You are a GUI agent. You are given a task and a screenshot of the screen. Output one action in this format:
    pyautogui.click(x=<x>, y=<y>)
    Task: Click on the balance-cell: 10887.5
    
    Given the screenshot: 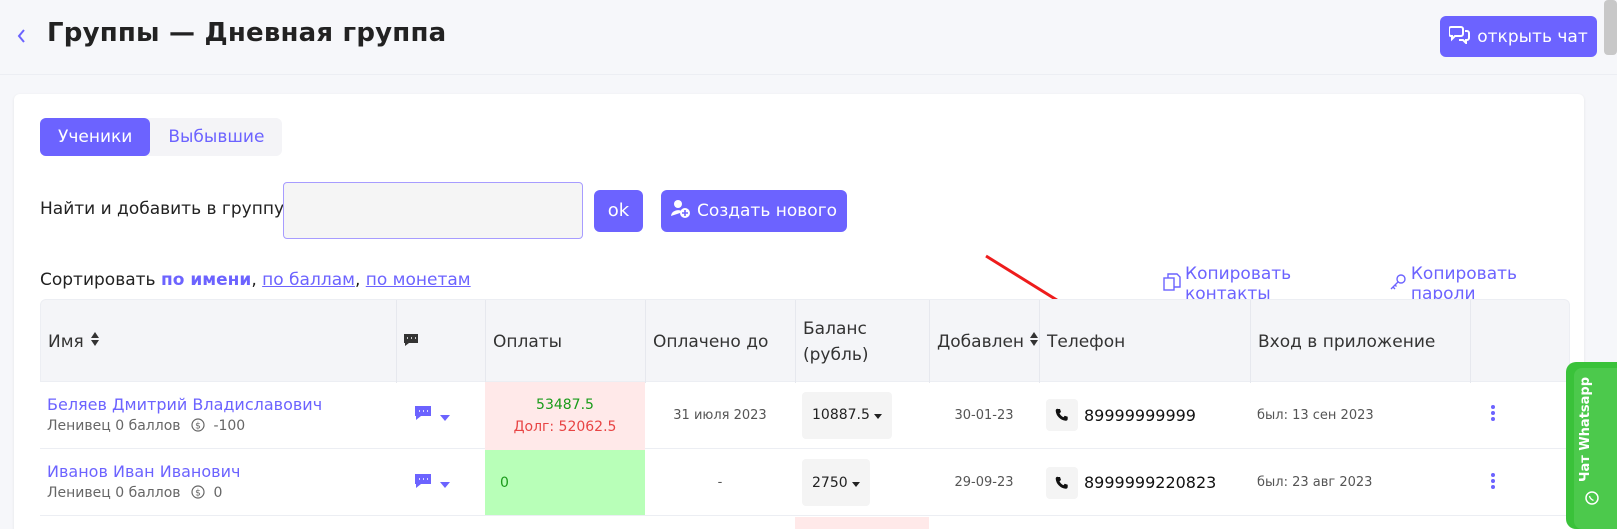 What is the action you would take?
    pyautogui.click(x=864, y=415)
    